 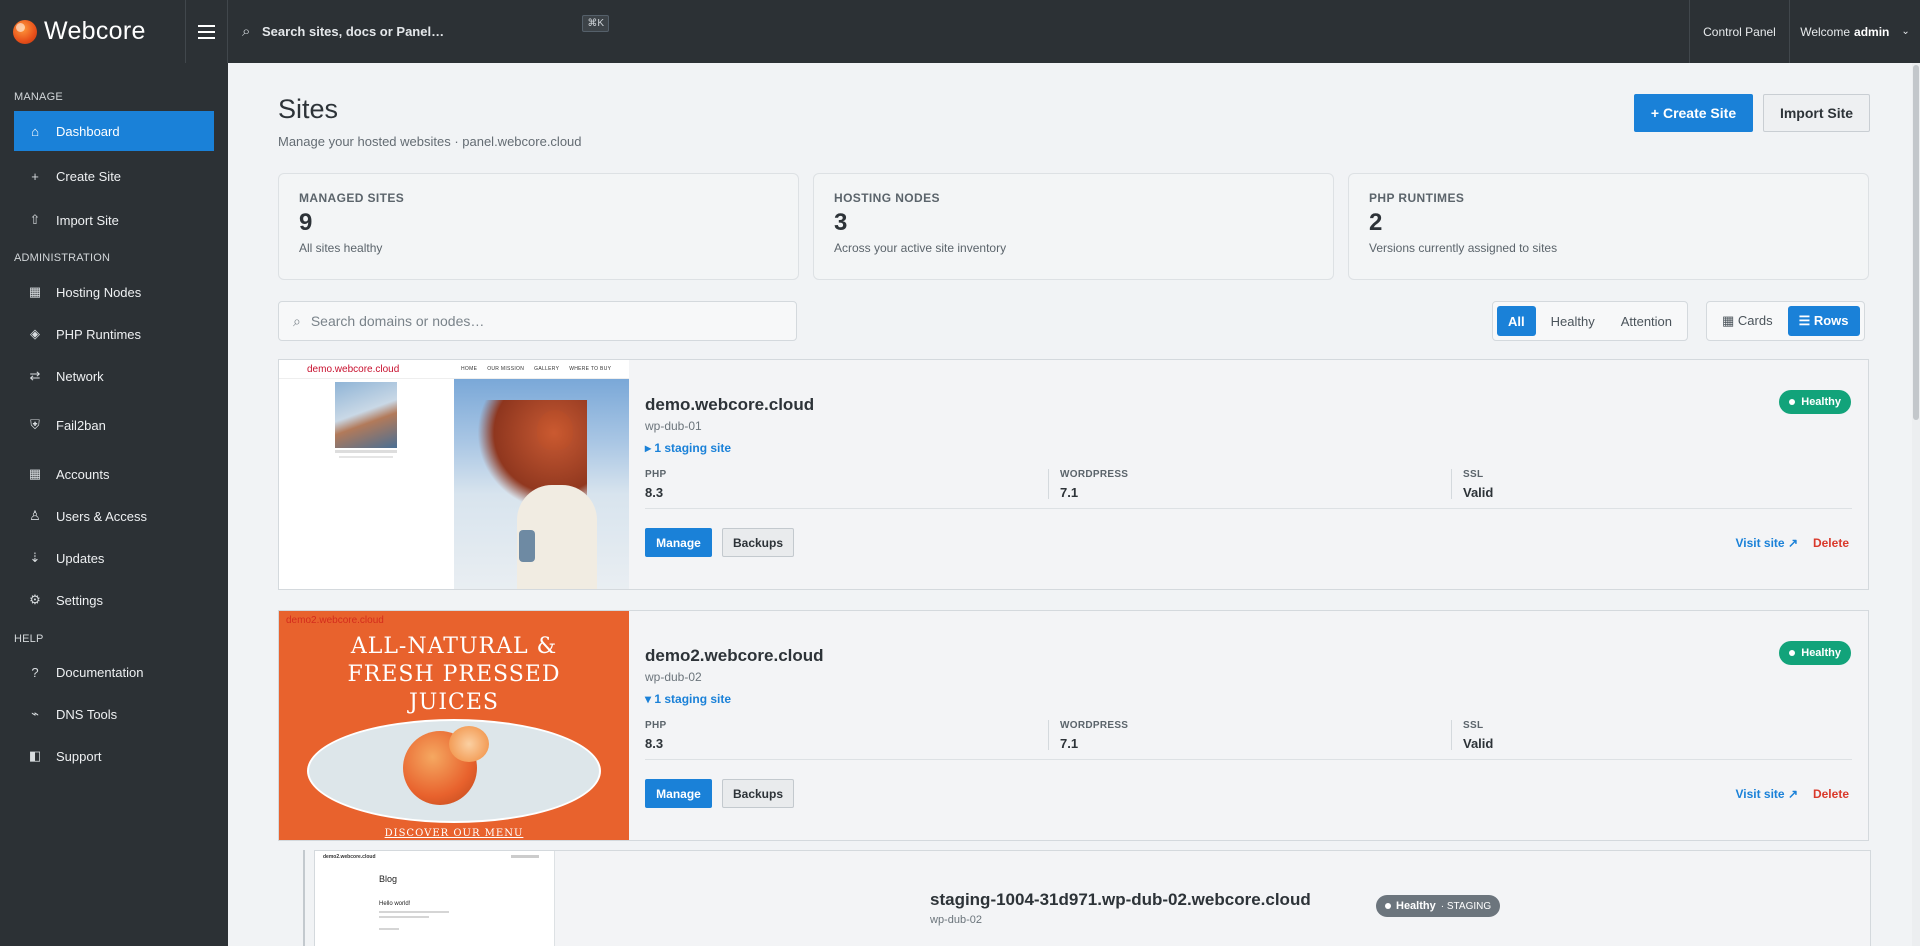 I want to click on thumb-nav-item: GALLERY, so click(x=547, y=369).